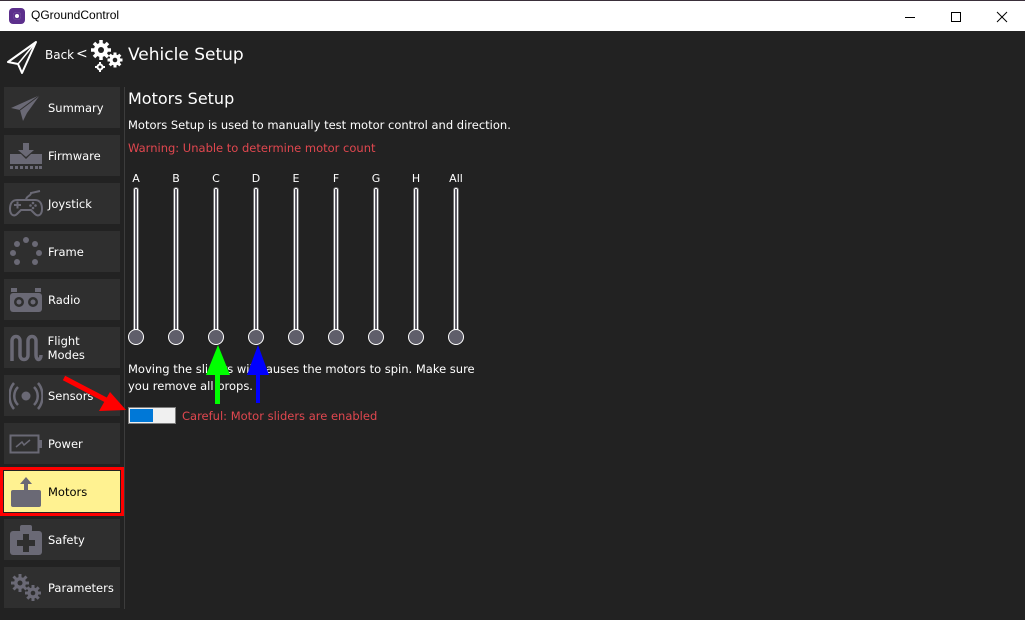 The image size is (1025, 620). What do you see at coordinates (181, 98) in the screenshot?
I see `section-heading: Motors Setup` at bounding box center [181, 98].